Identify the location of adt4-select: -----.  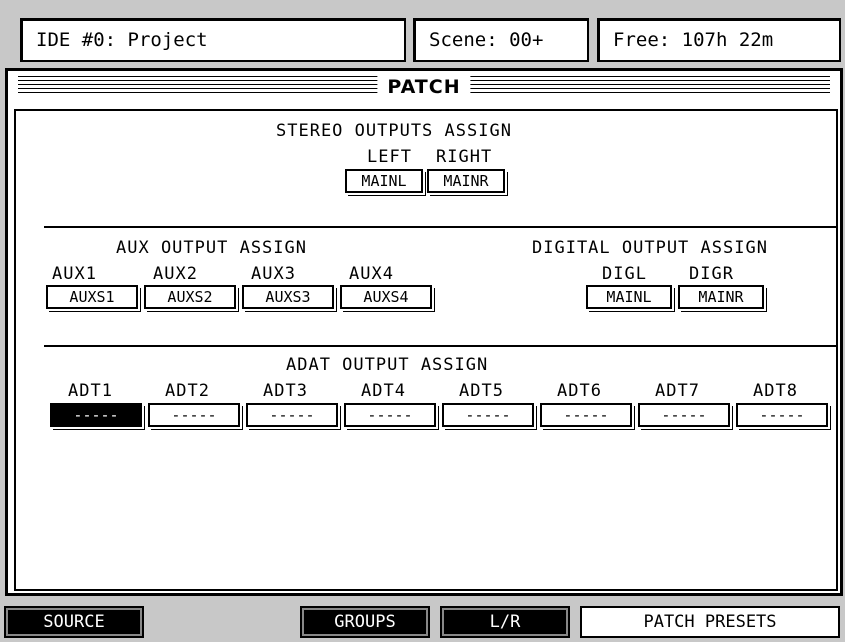
(390, 415).